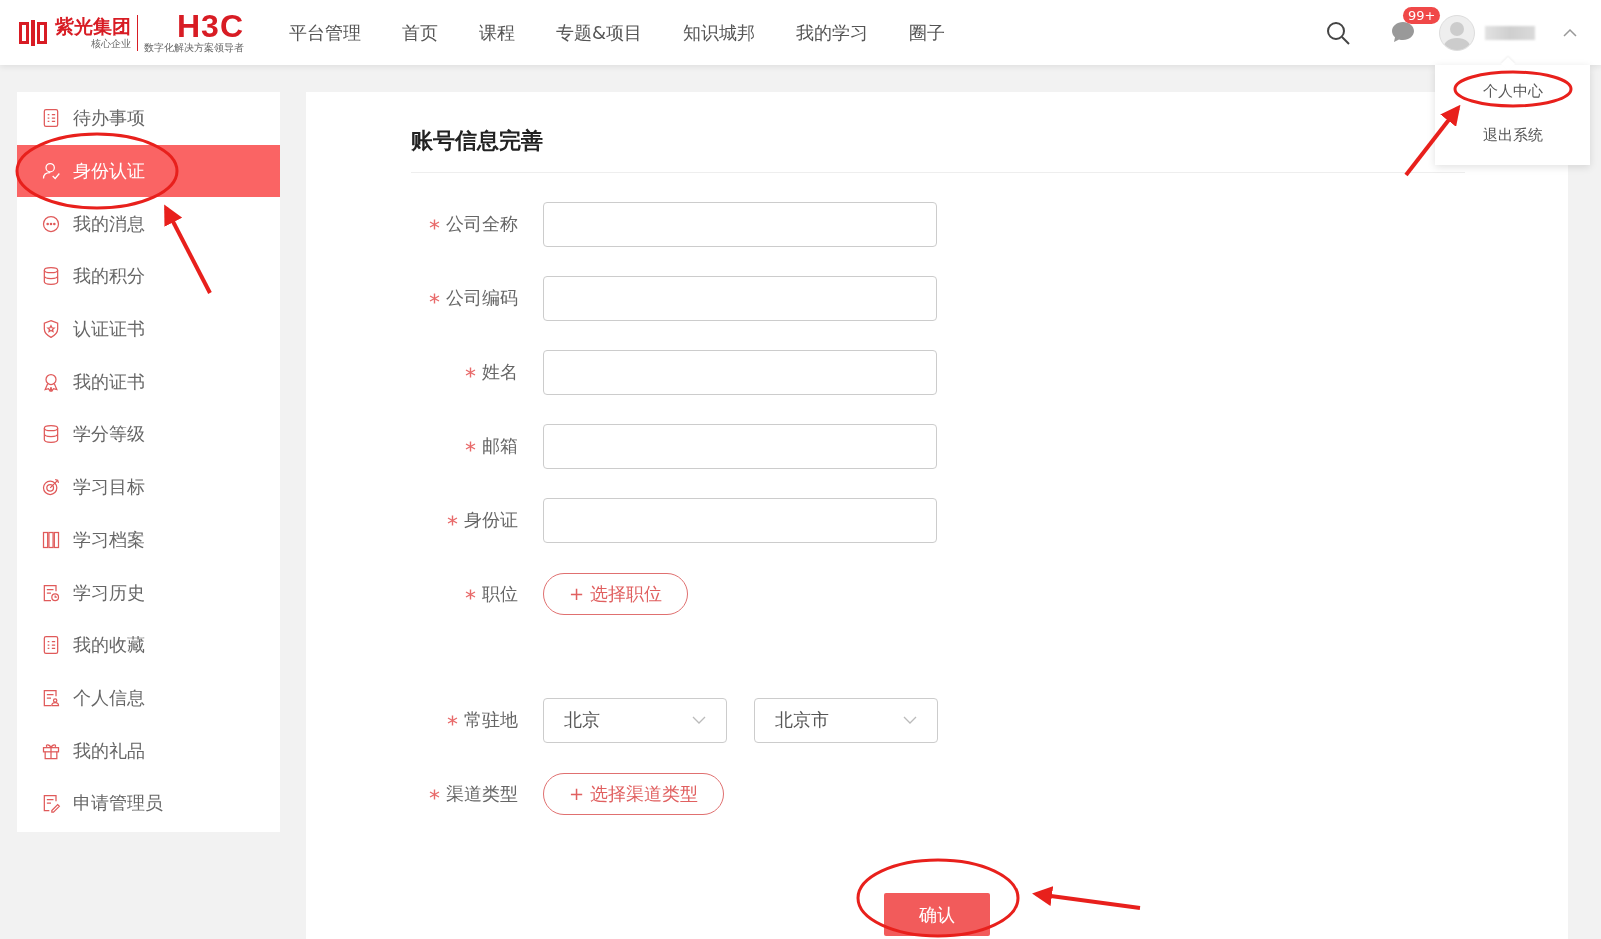 The image size is (1601, 939). Describe the element at coordinates (477, 141) in the screenshot. I see `form-title: 账号信息完善` at that location.